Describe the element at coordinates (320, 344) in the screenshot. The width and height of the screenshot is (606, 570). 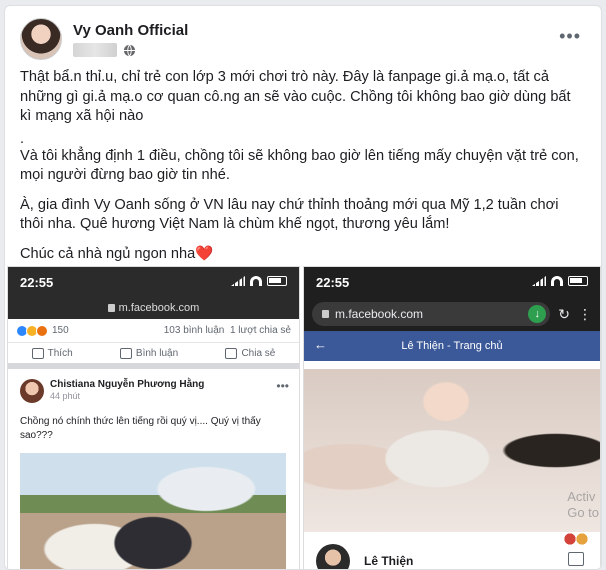
I see `back-arrow-icon: ←` at that location.